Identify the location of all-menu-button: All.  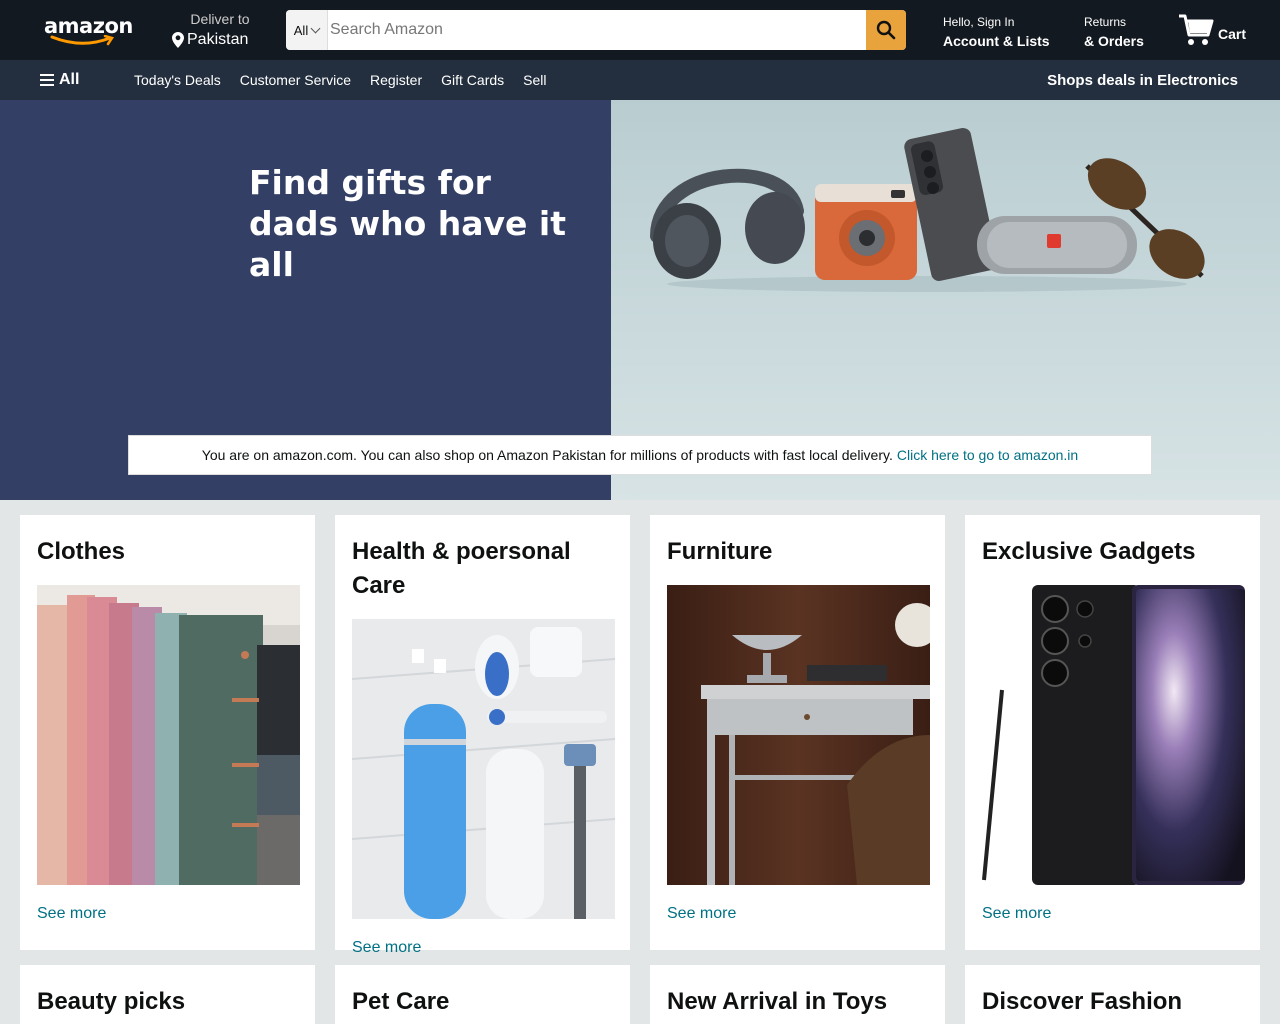
(59, 80).